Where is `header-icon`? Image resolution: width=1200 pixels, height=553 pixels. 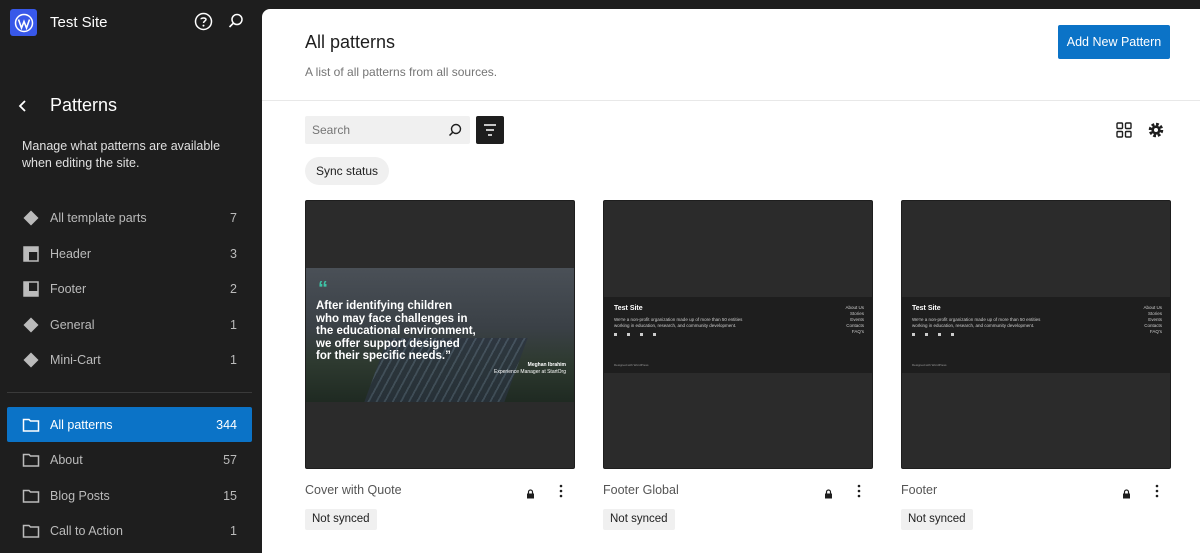 header-icon is located at coordinates (31, 254).